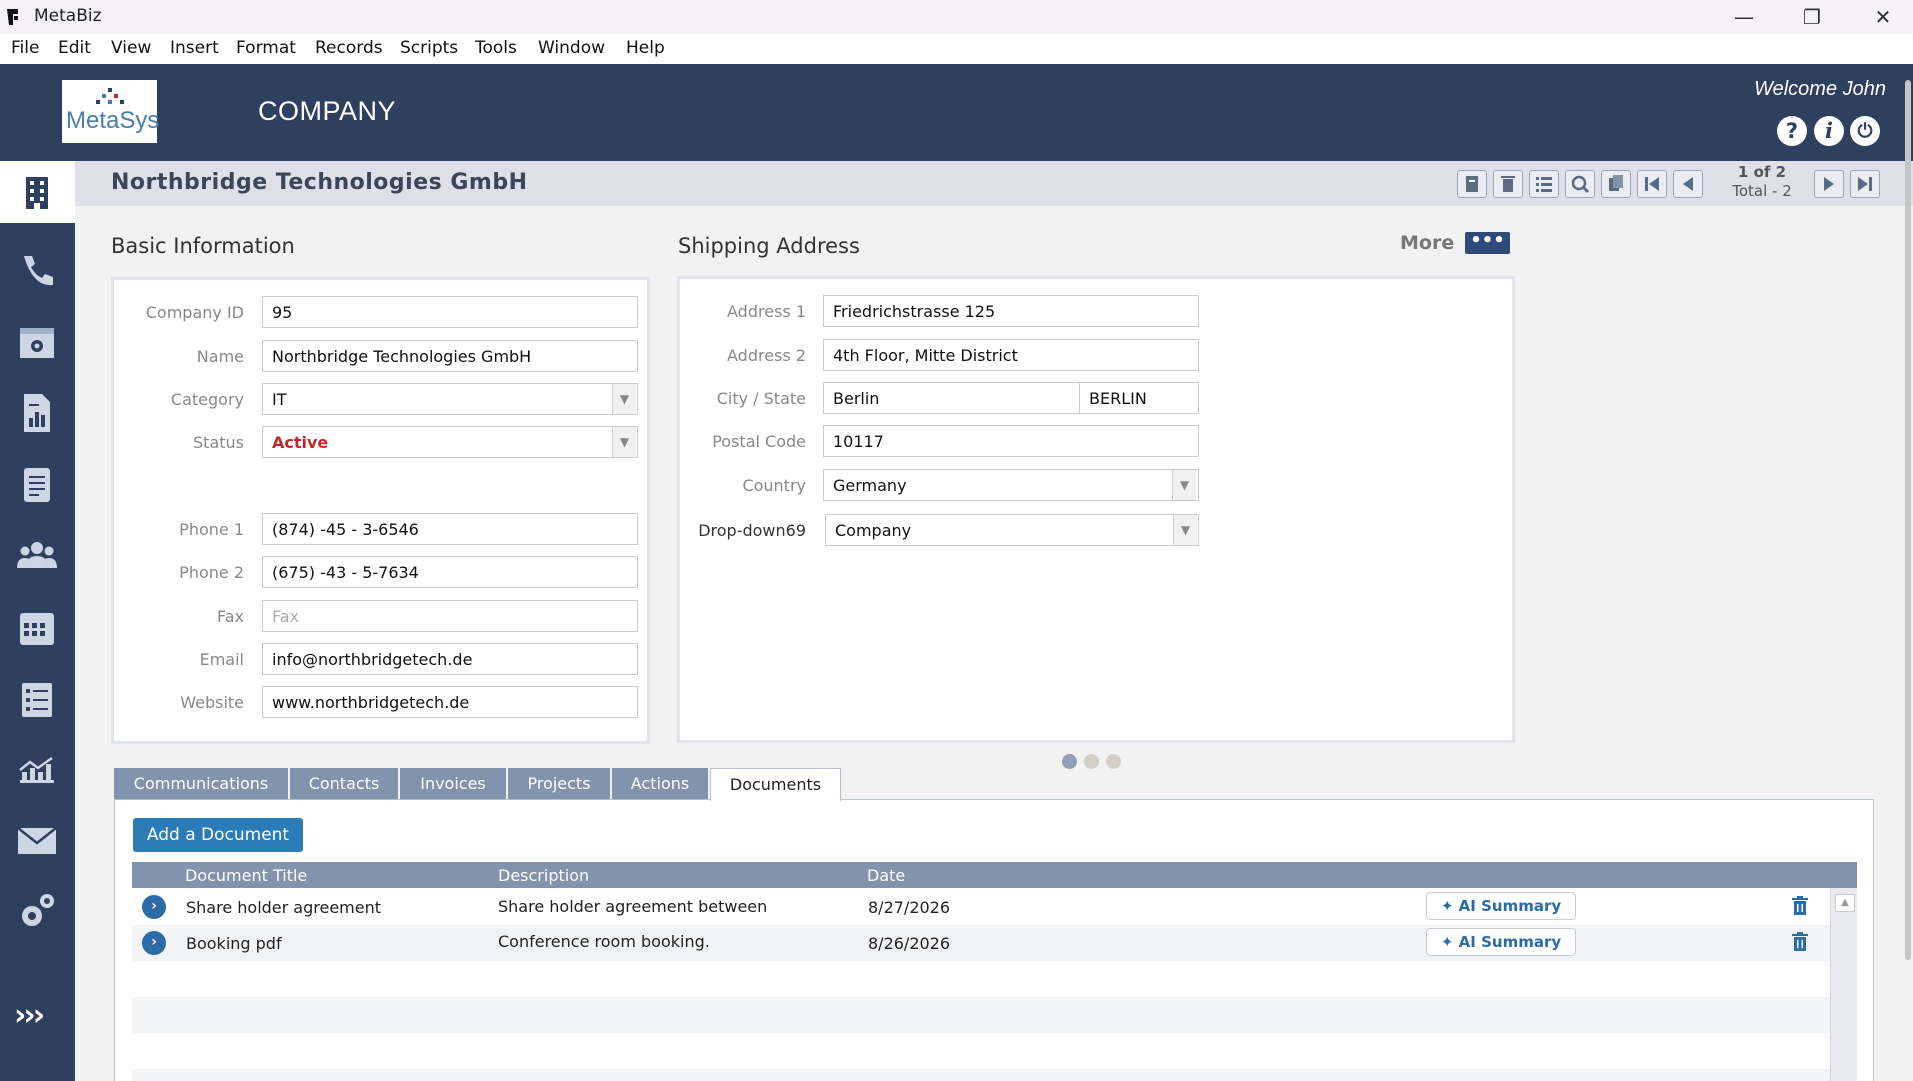  I want to click on category-select: IT, so click(450, 399).